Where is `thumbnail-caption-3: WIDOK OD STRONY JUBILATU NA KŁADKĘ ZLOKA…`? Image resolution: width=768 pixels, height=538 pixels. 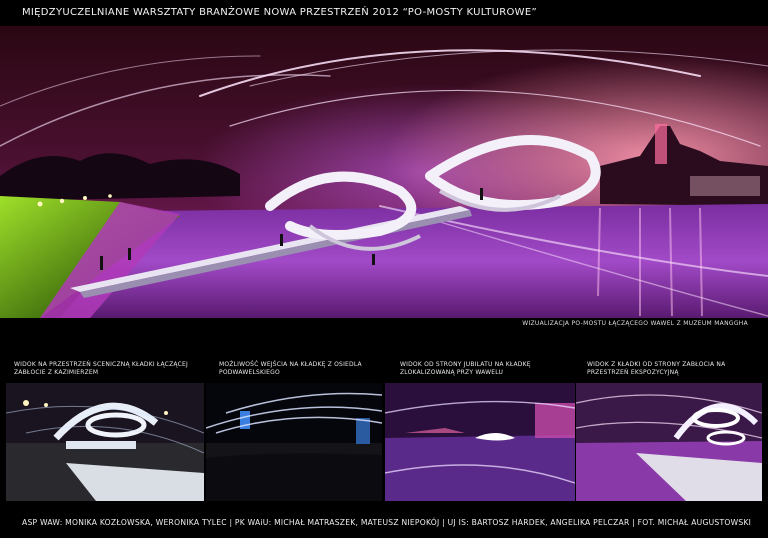 thumbnail-caption-3: WIDOK OD STRONY JUBILATU NA KŁADKĘ ZLOKA… is located at coordinates (465, 368).